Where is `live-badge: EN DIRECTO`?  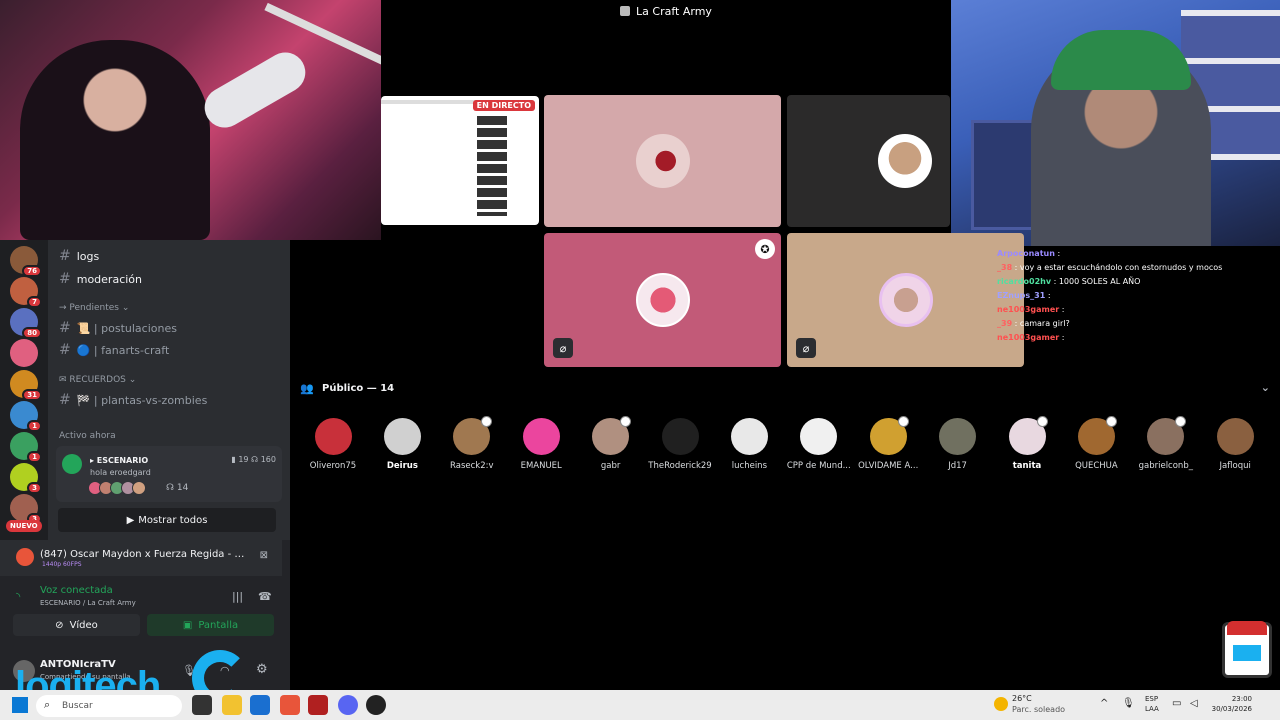 live-badge: EN DIRECTO is located at coordinates (503, 105).